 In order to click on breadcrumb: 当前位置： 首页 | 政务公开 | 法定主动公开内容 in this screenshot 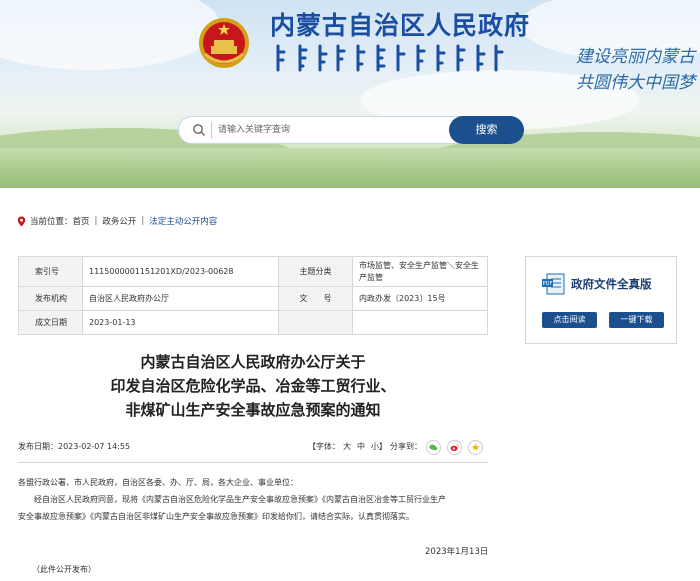, I will do `click(117, 221)`.